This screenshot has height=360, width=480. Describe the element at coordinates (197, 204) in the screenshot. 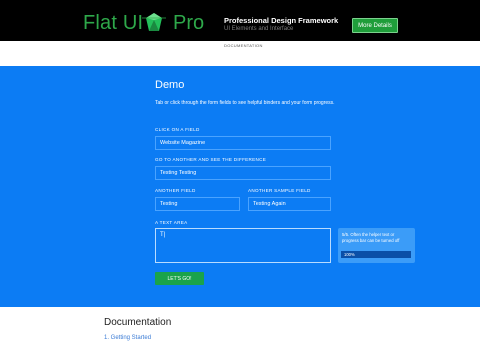

I see `text-field-3: Testing` at that location.